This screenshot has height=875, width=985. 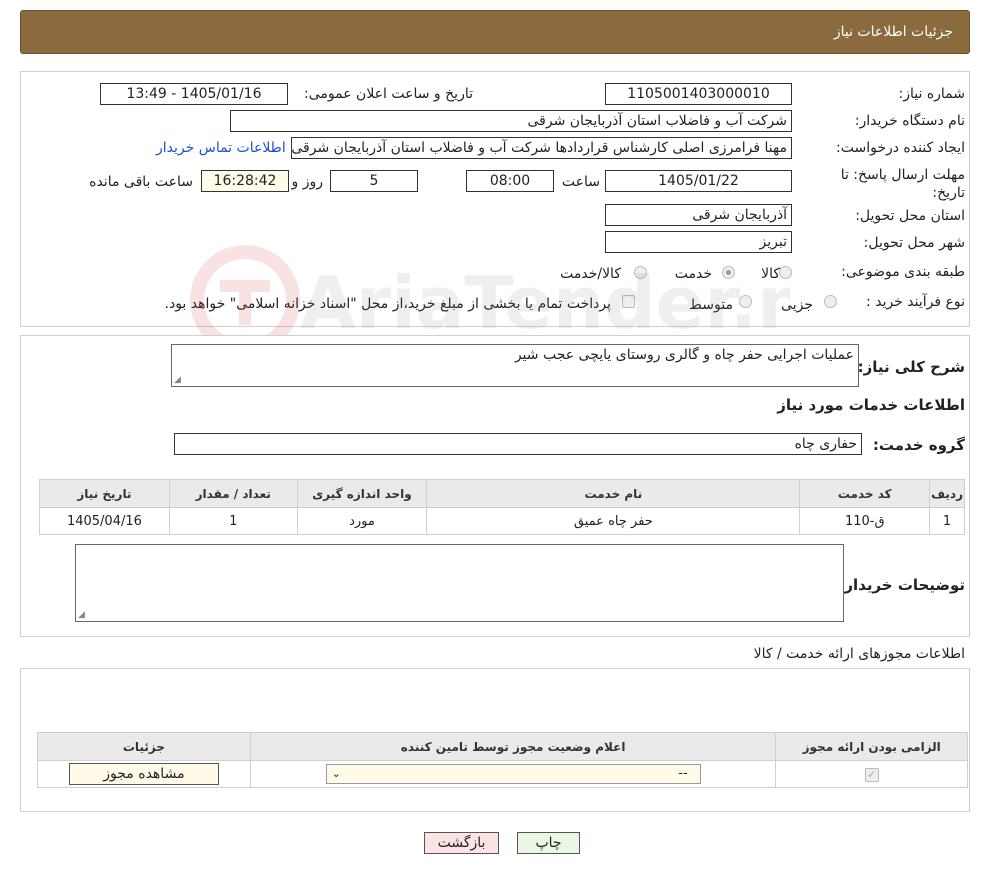 What do you see at coordinates (698, 94) in the screenshot?
I see `need-number-field: 1105001403000010` at bounding box center [698, 94].